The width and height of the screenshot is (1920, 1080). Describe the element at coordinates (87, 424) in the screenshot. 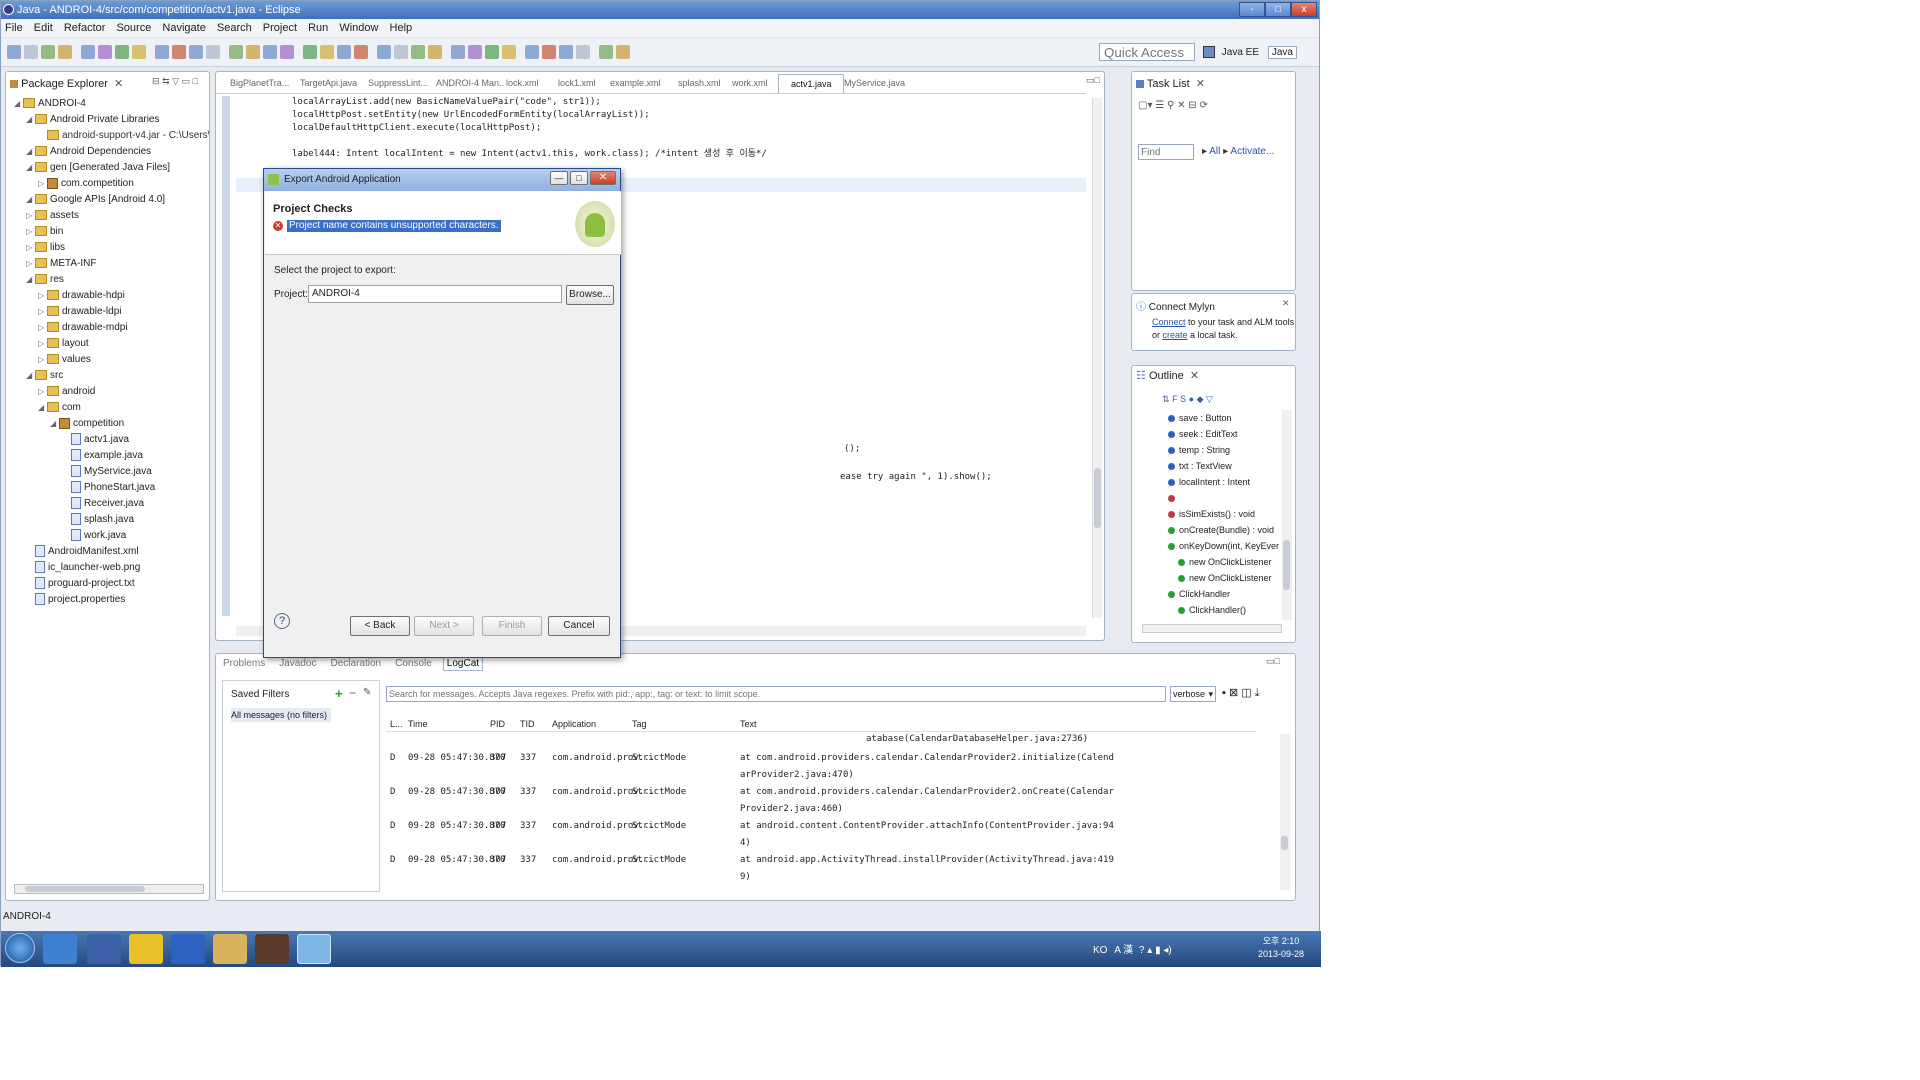

I see `tree-item: ◢ competition` at that location.